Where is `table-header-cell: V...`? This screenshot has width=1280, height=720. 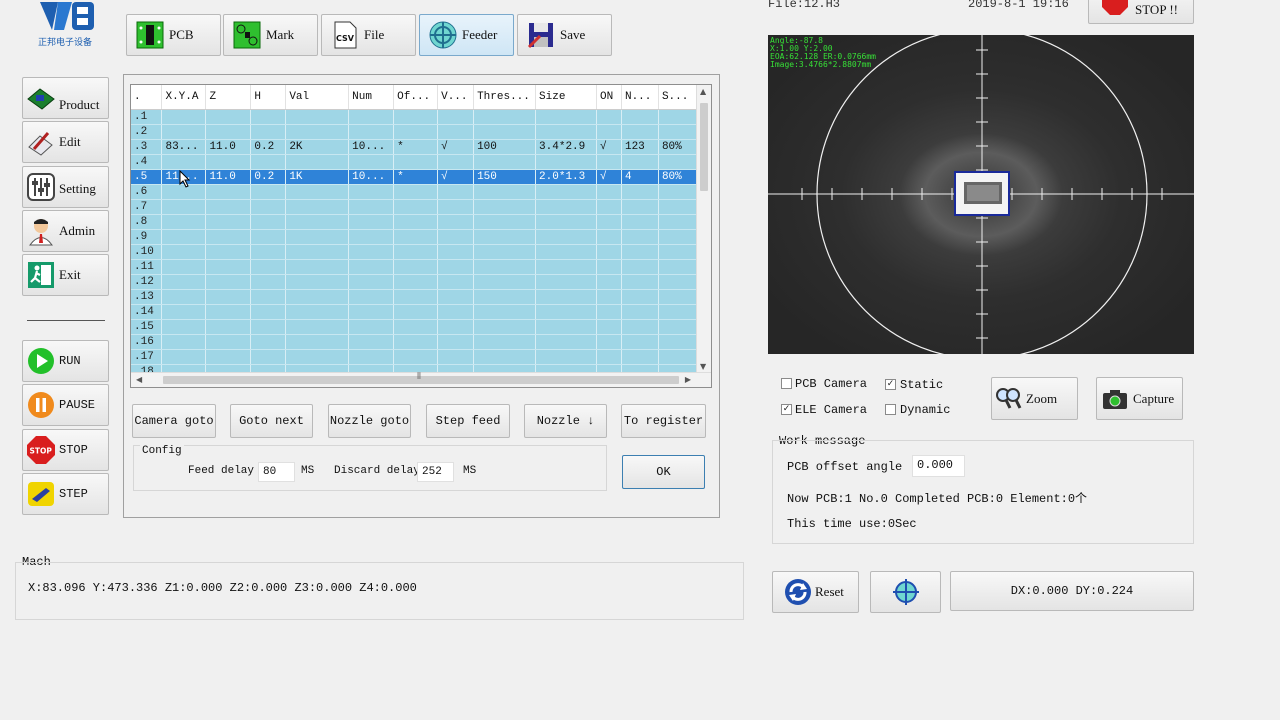
table-header-cell: V... is located at coordinates (456, 97).